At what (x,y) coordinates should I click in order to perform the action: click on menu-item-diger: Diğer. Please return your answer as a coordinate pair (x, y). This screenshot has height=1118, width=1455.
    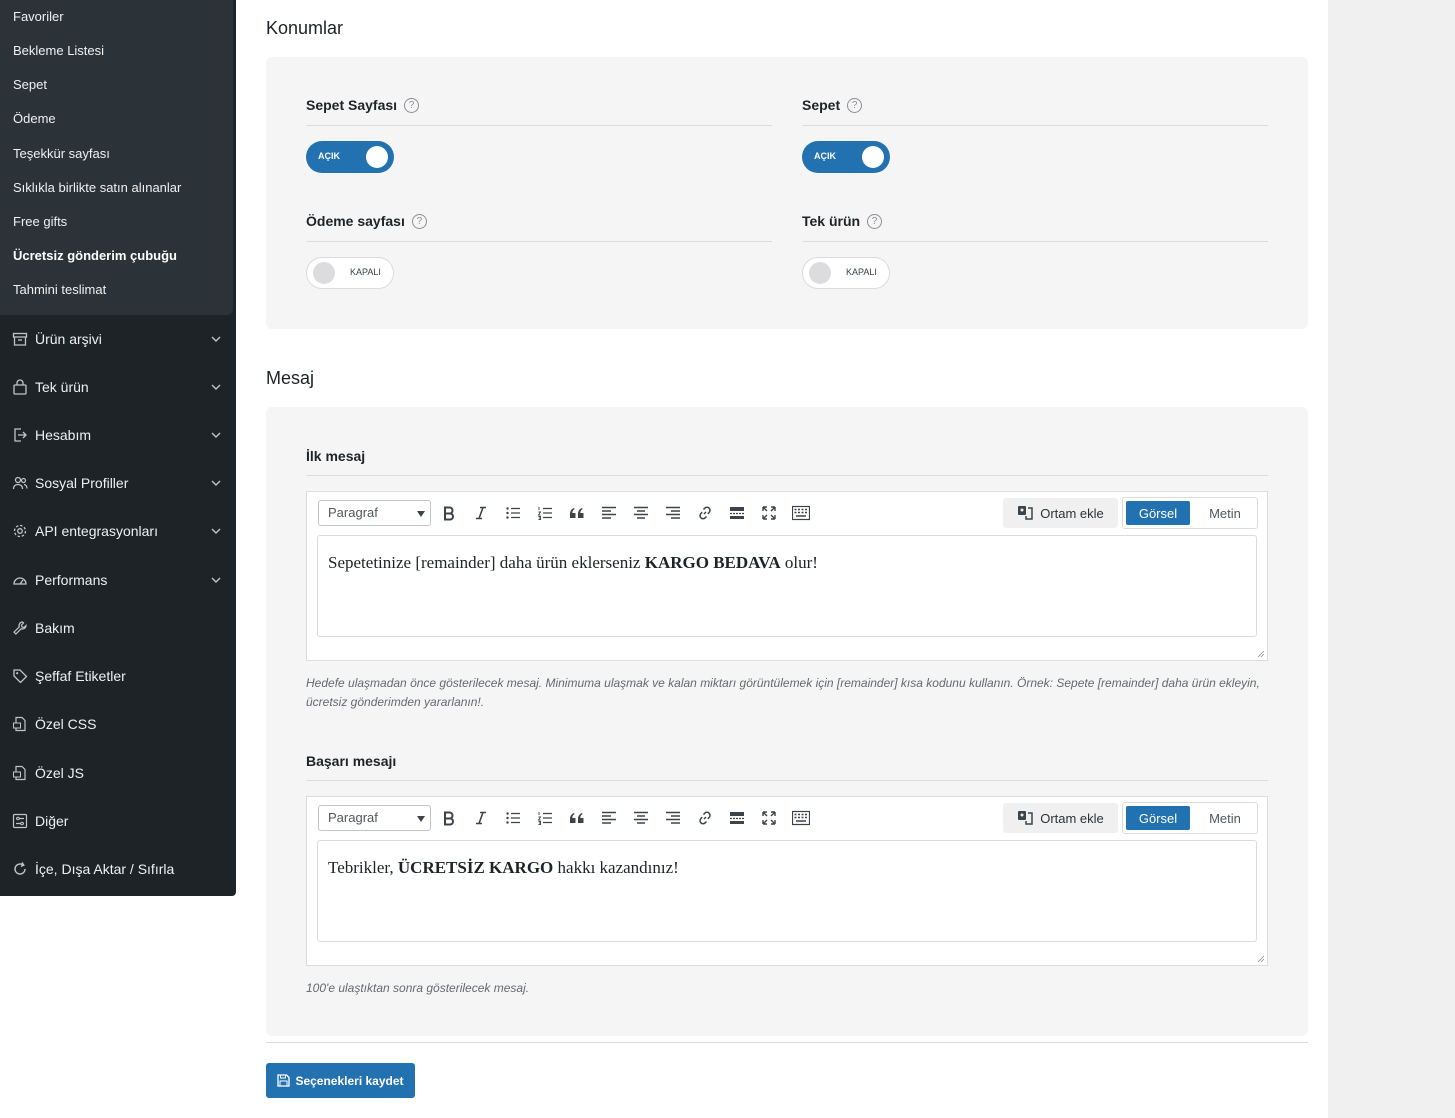
    Looking at the image, I should click on (118, 821).